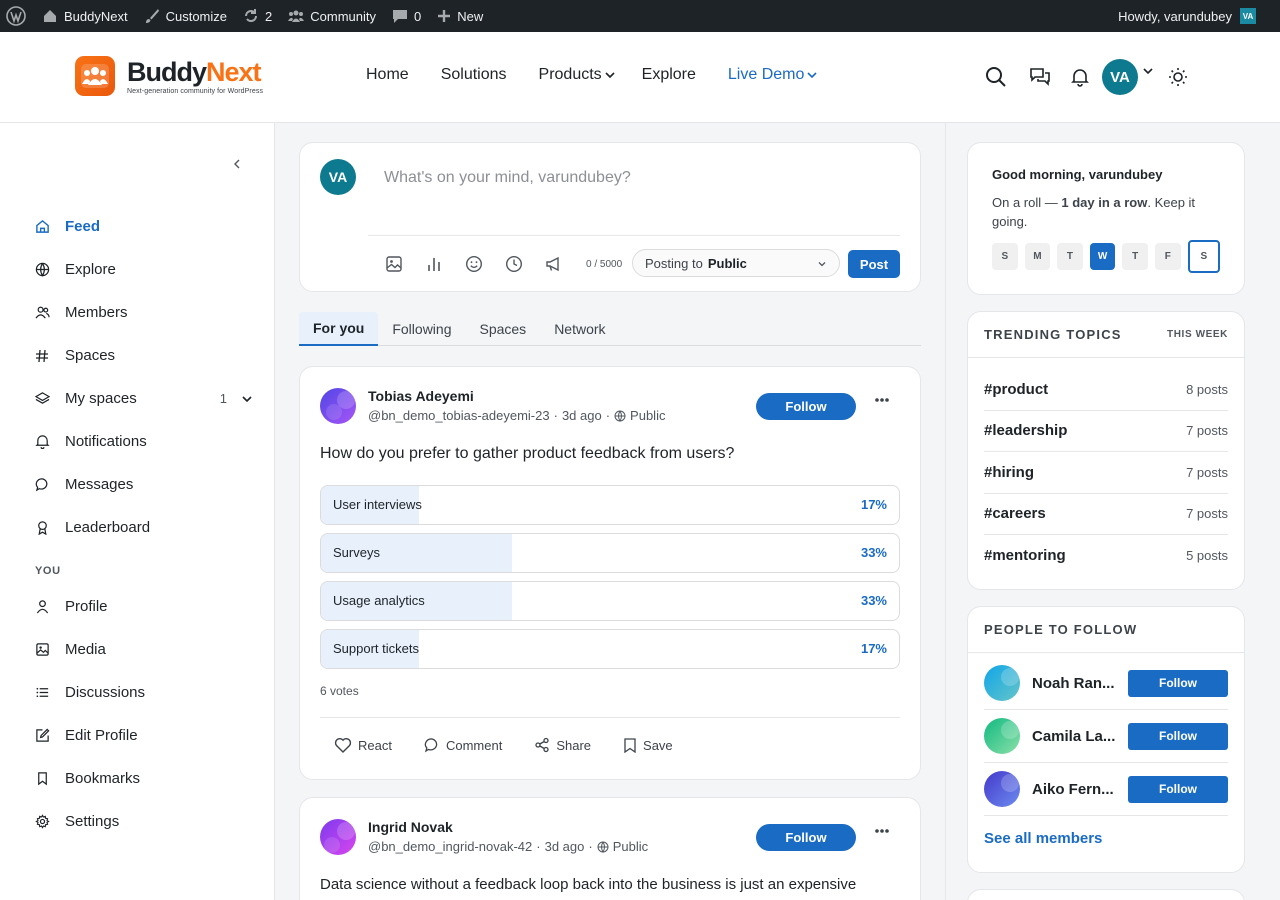 The width and height of the screenshot is (1280, 900). I want to click on schedule-button, so click(514, 264).